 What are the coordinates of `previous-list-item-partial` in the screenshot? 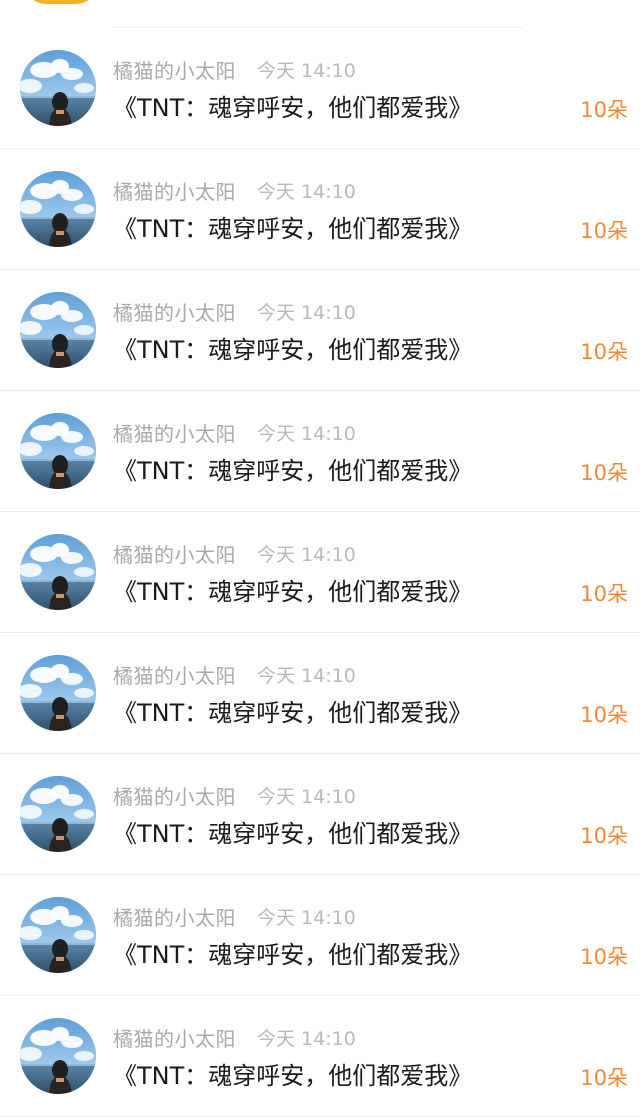 It's located at (320, 14).